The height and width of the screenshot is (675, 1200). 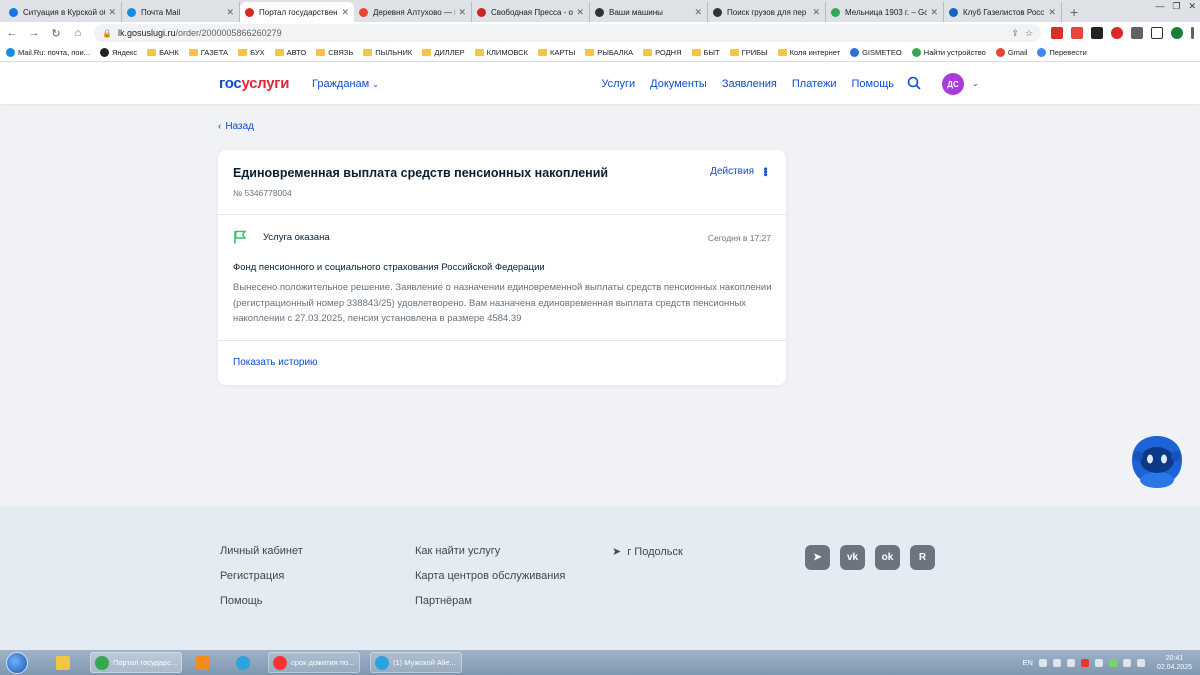 I want to click on browser-tab: Свободная Пресса - о ✕, so click(x=531, y=12).